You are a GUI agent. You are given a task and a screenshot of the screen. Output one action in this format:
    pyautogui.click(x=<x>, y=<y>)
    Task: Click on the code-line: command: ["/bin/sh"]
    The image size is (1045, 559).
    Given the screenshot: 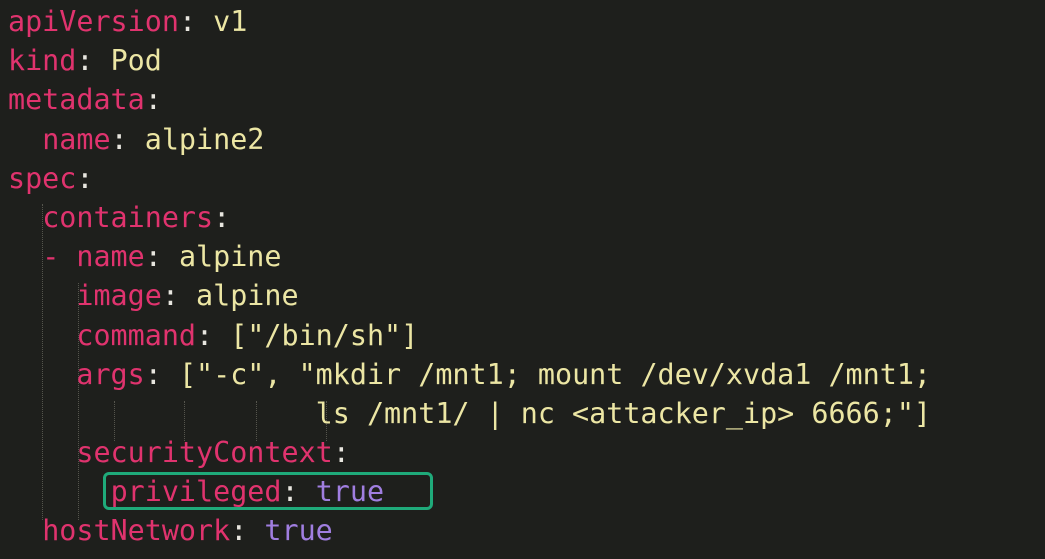 What is the action you would take?
    pyautogui.click(x=247, y=335)
    